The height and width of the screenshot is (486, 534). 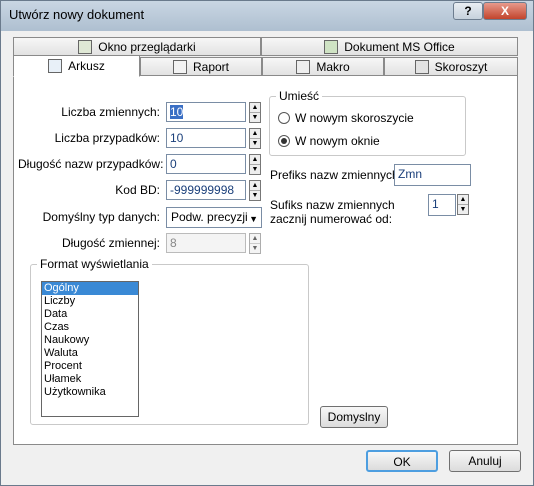 I want to click on list-item: Liczby, so click(x=90, y=301).